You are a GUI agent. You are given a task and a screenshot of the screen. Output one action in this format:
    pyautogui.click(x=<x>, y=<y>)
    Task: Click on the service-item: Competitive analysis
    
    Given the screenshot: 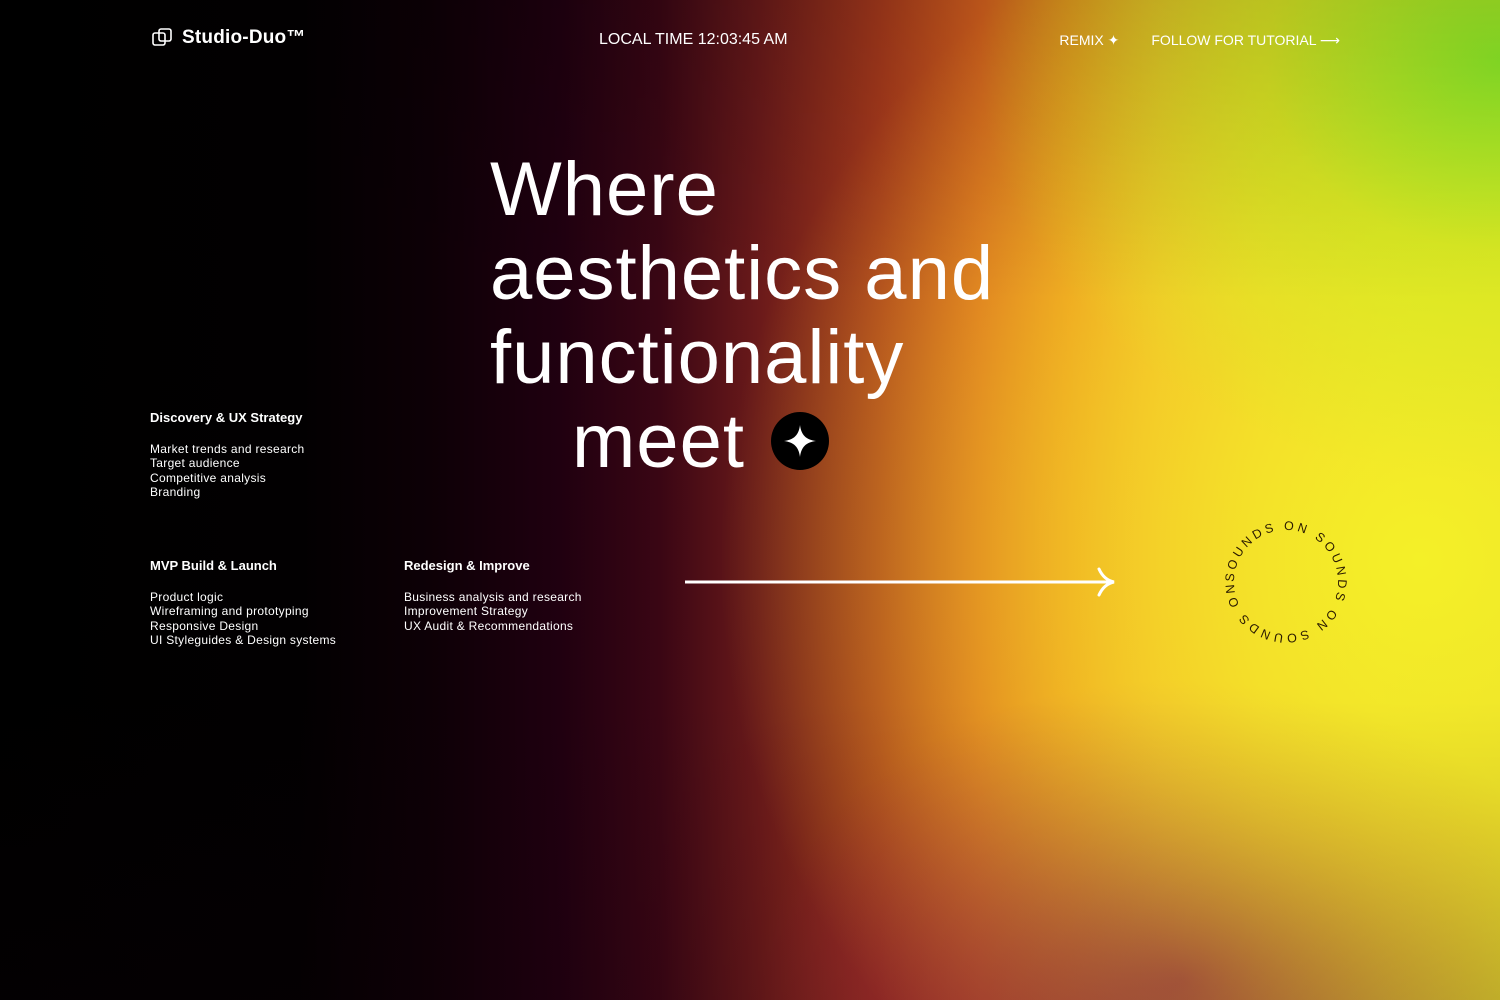 What is the action you would take?
    pyautogui.click(x=208, y=477)
    